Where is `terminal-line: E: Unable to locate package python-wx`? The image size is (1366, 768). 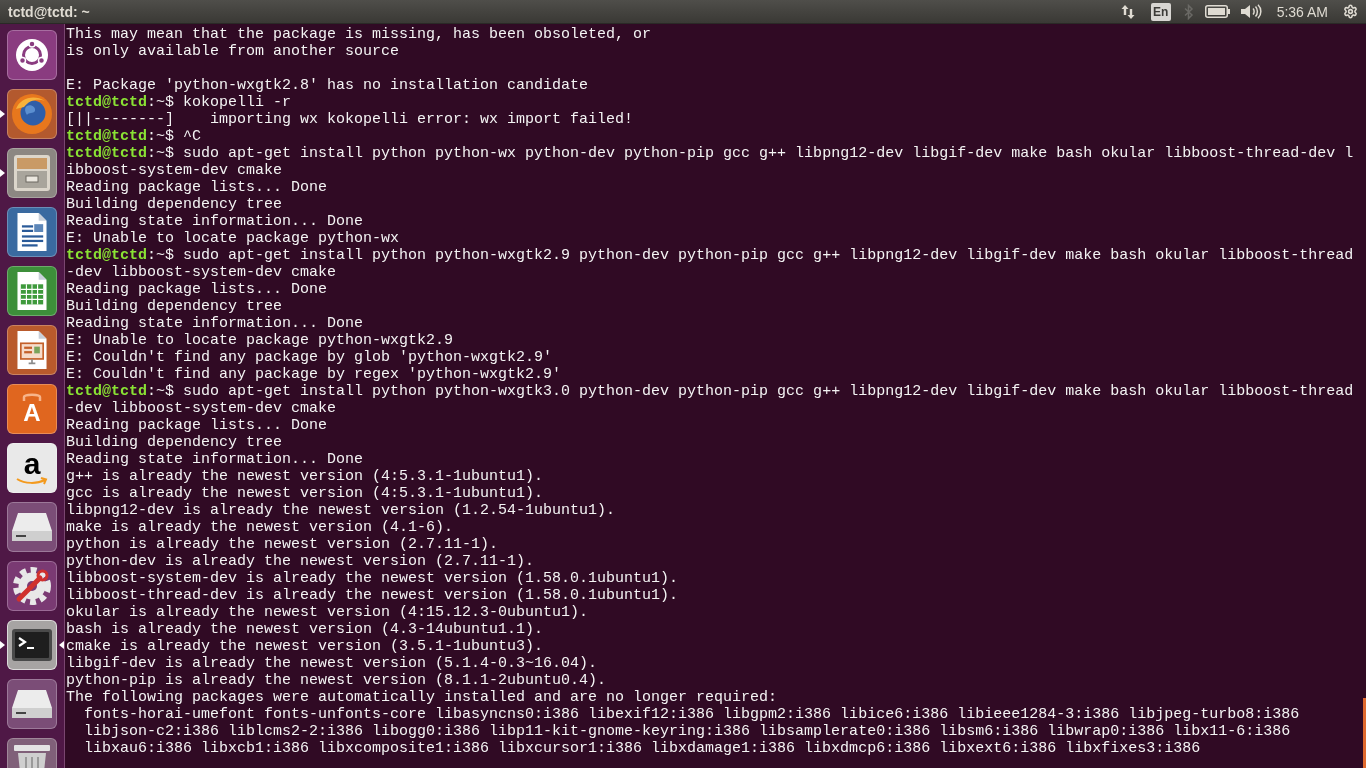 terminal-line: E: Unable to locate package python-wx is located at coordinates (233, 238).